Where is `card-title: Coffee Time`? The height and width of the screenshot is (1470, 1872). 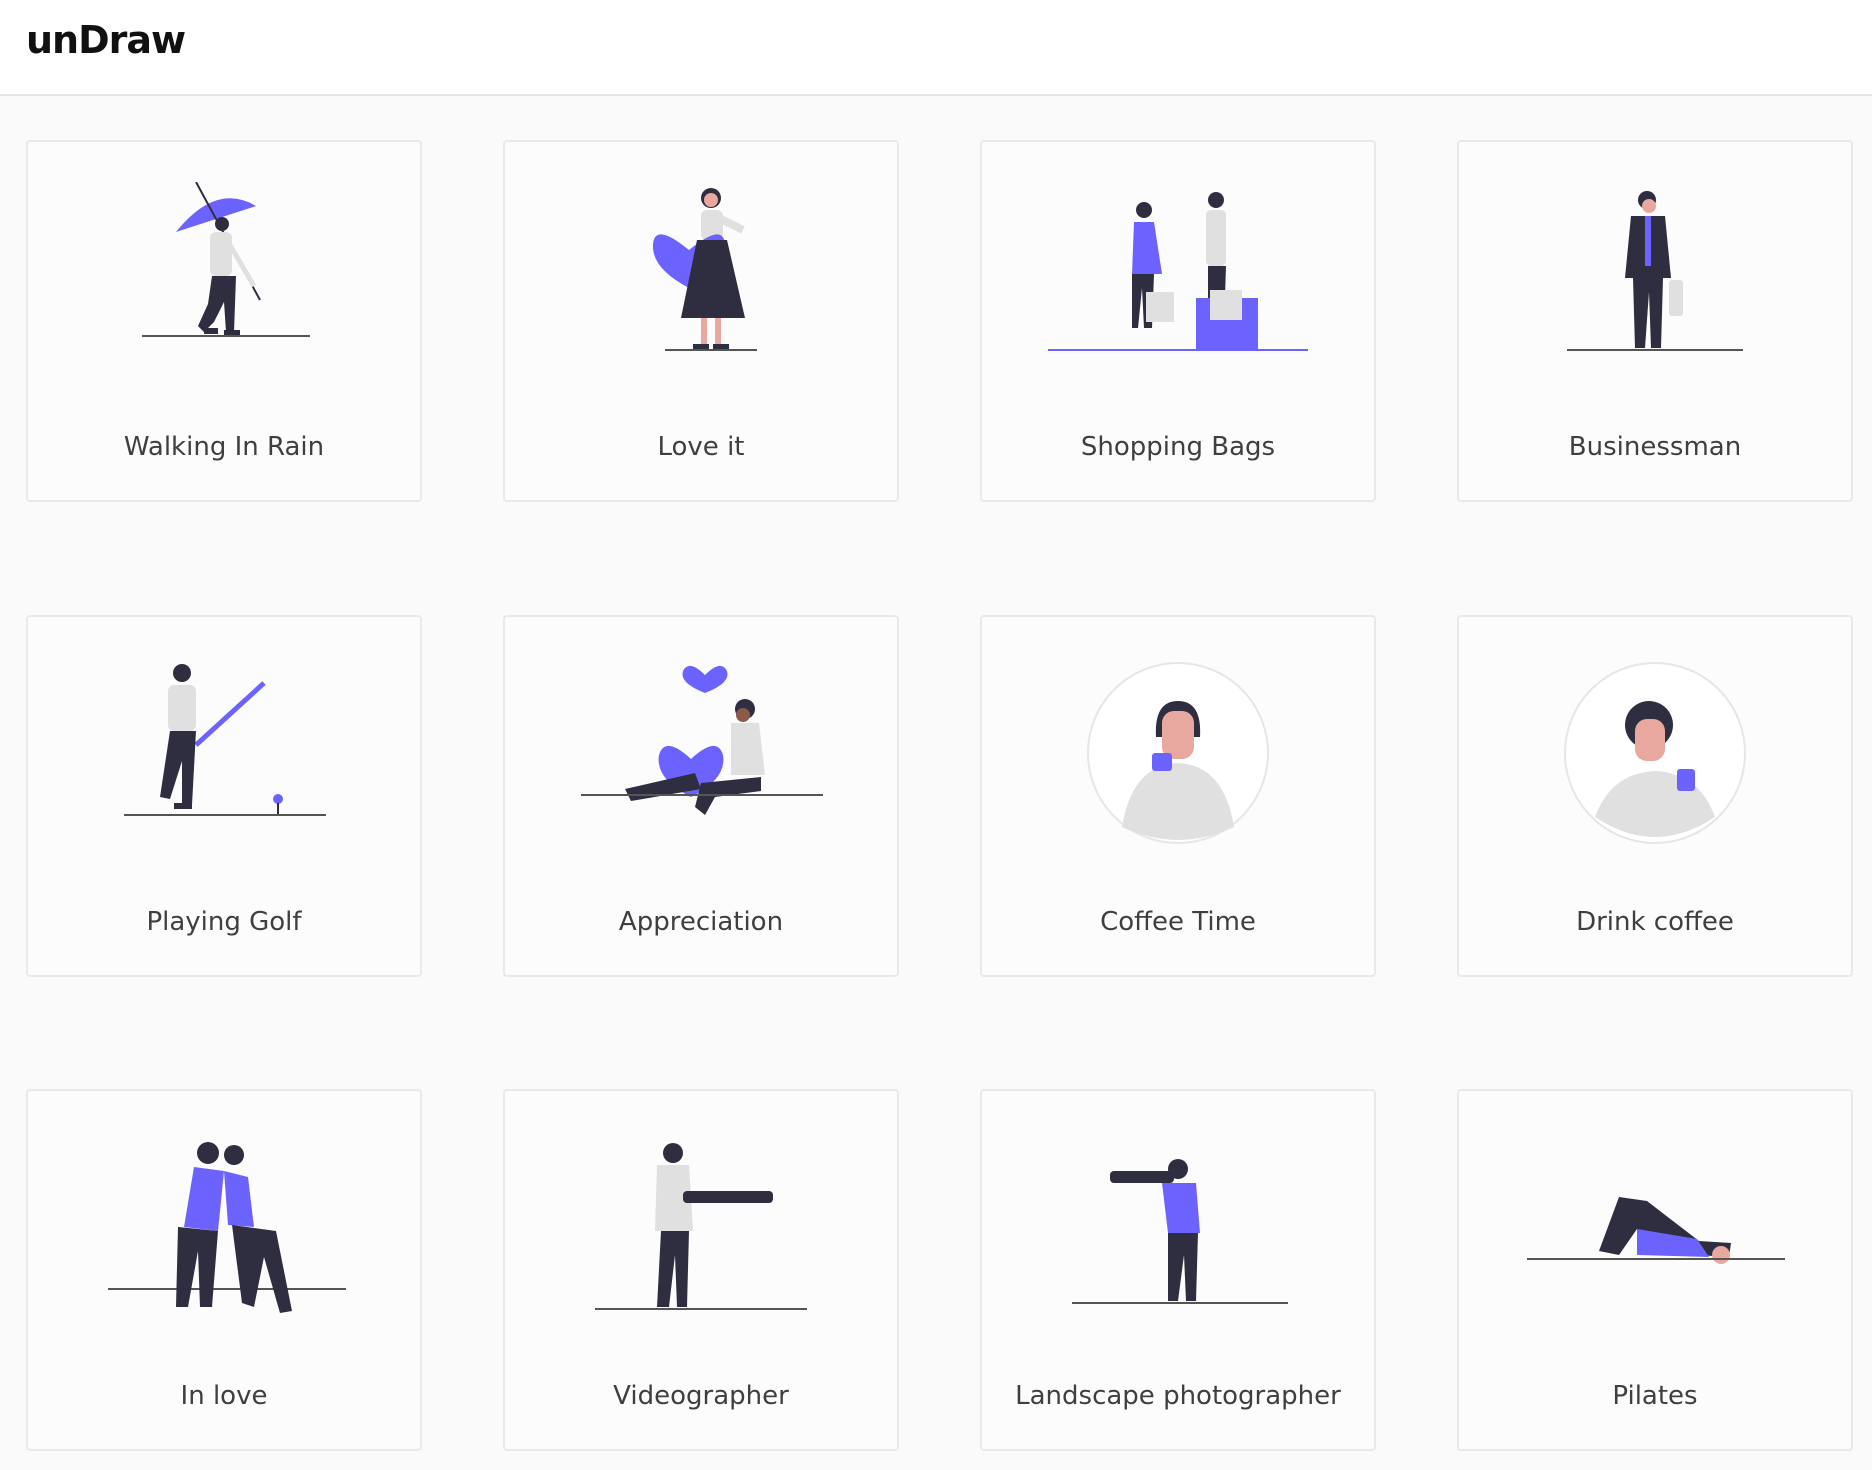
card-title: Coffee Time is located at coordinates (1178, 922).